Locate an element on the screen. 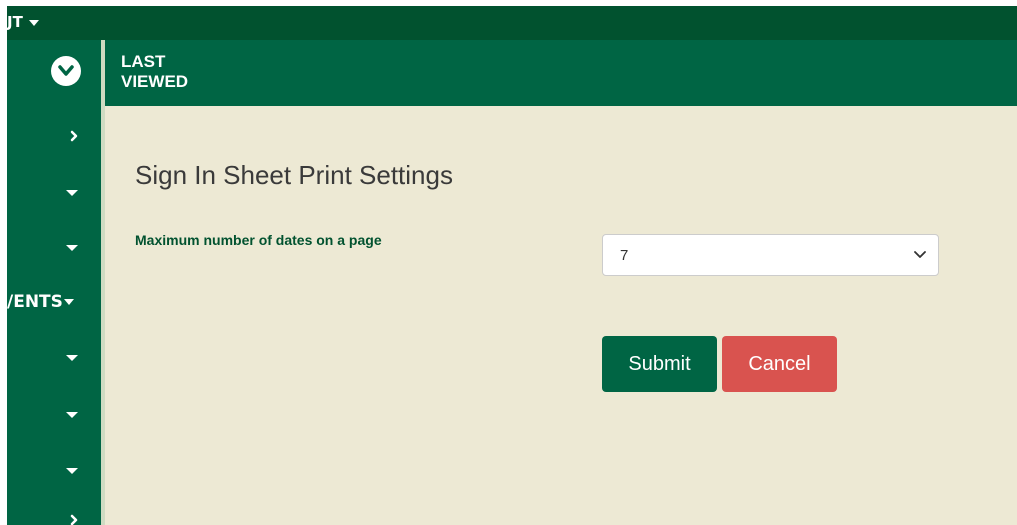 The width and height of the screenshot is (1017, 525). sidebar: /ENTS is located at coordinates (54, 282).